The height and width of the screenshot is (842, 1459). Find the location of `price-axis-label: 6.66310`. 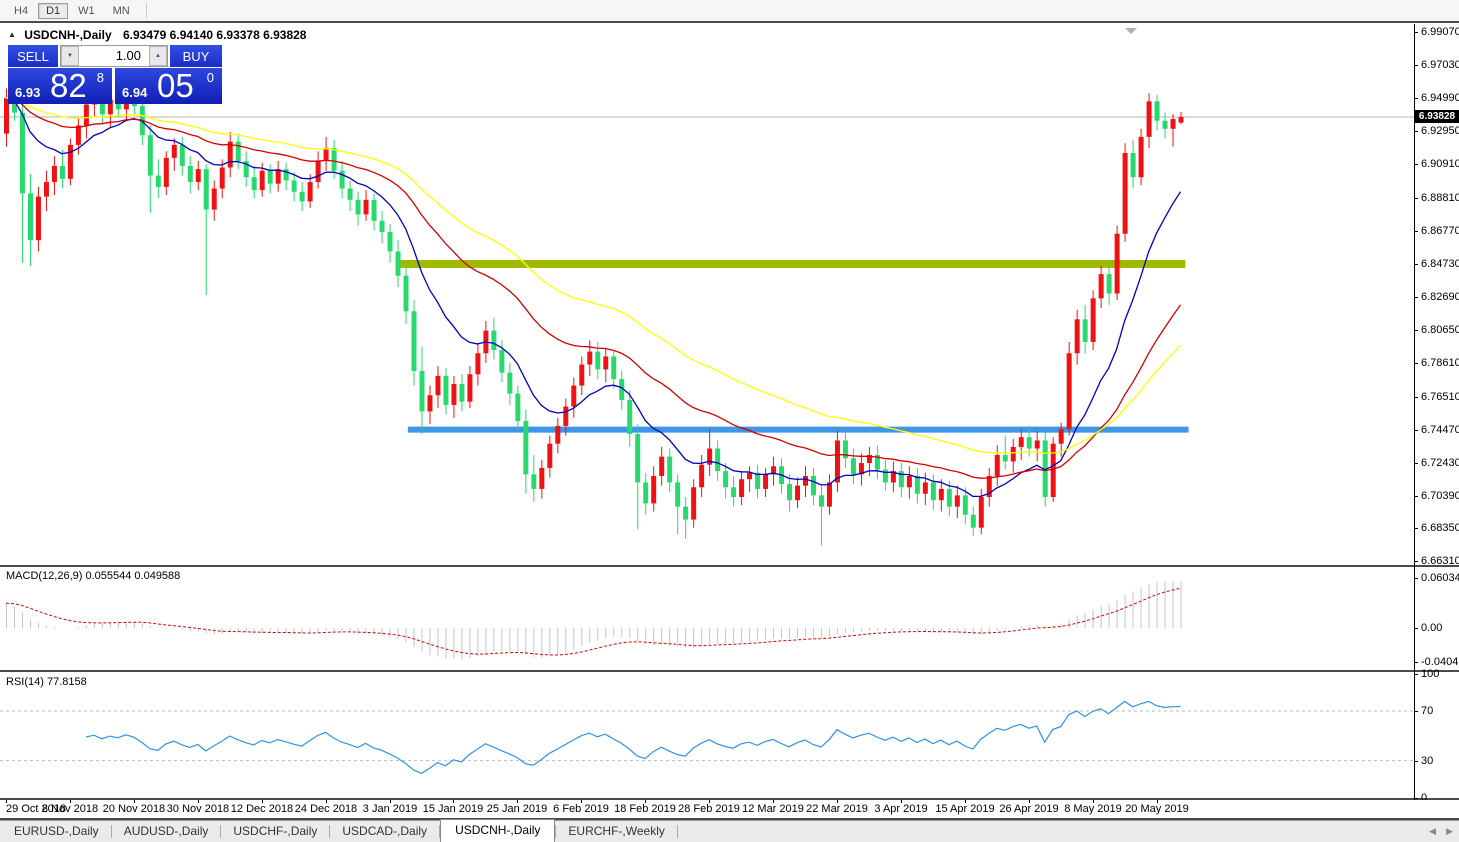

price-axis-label: 6.66310 is located at coordinates (1440, 561).